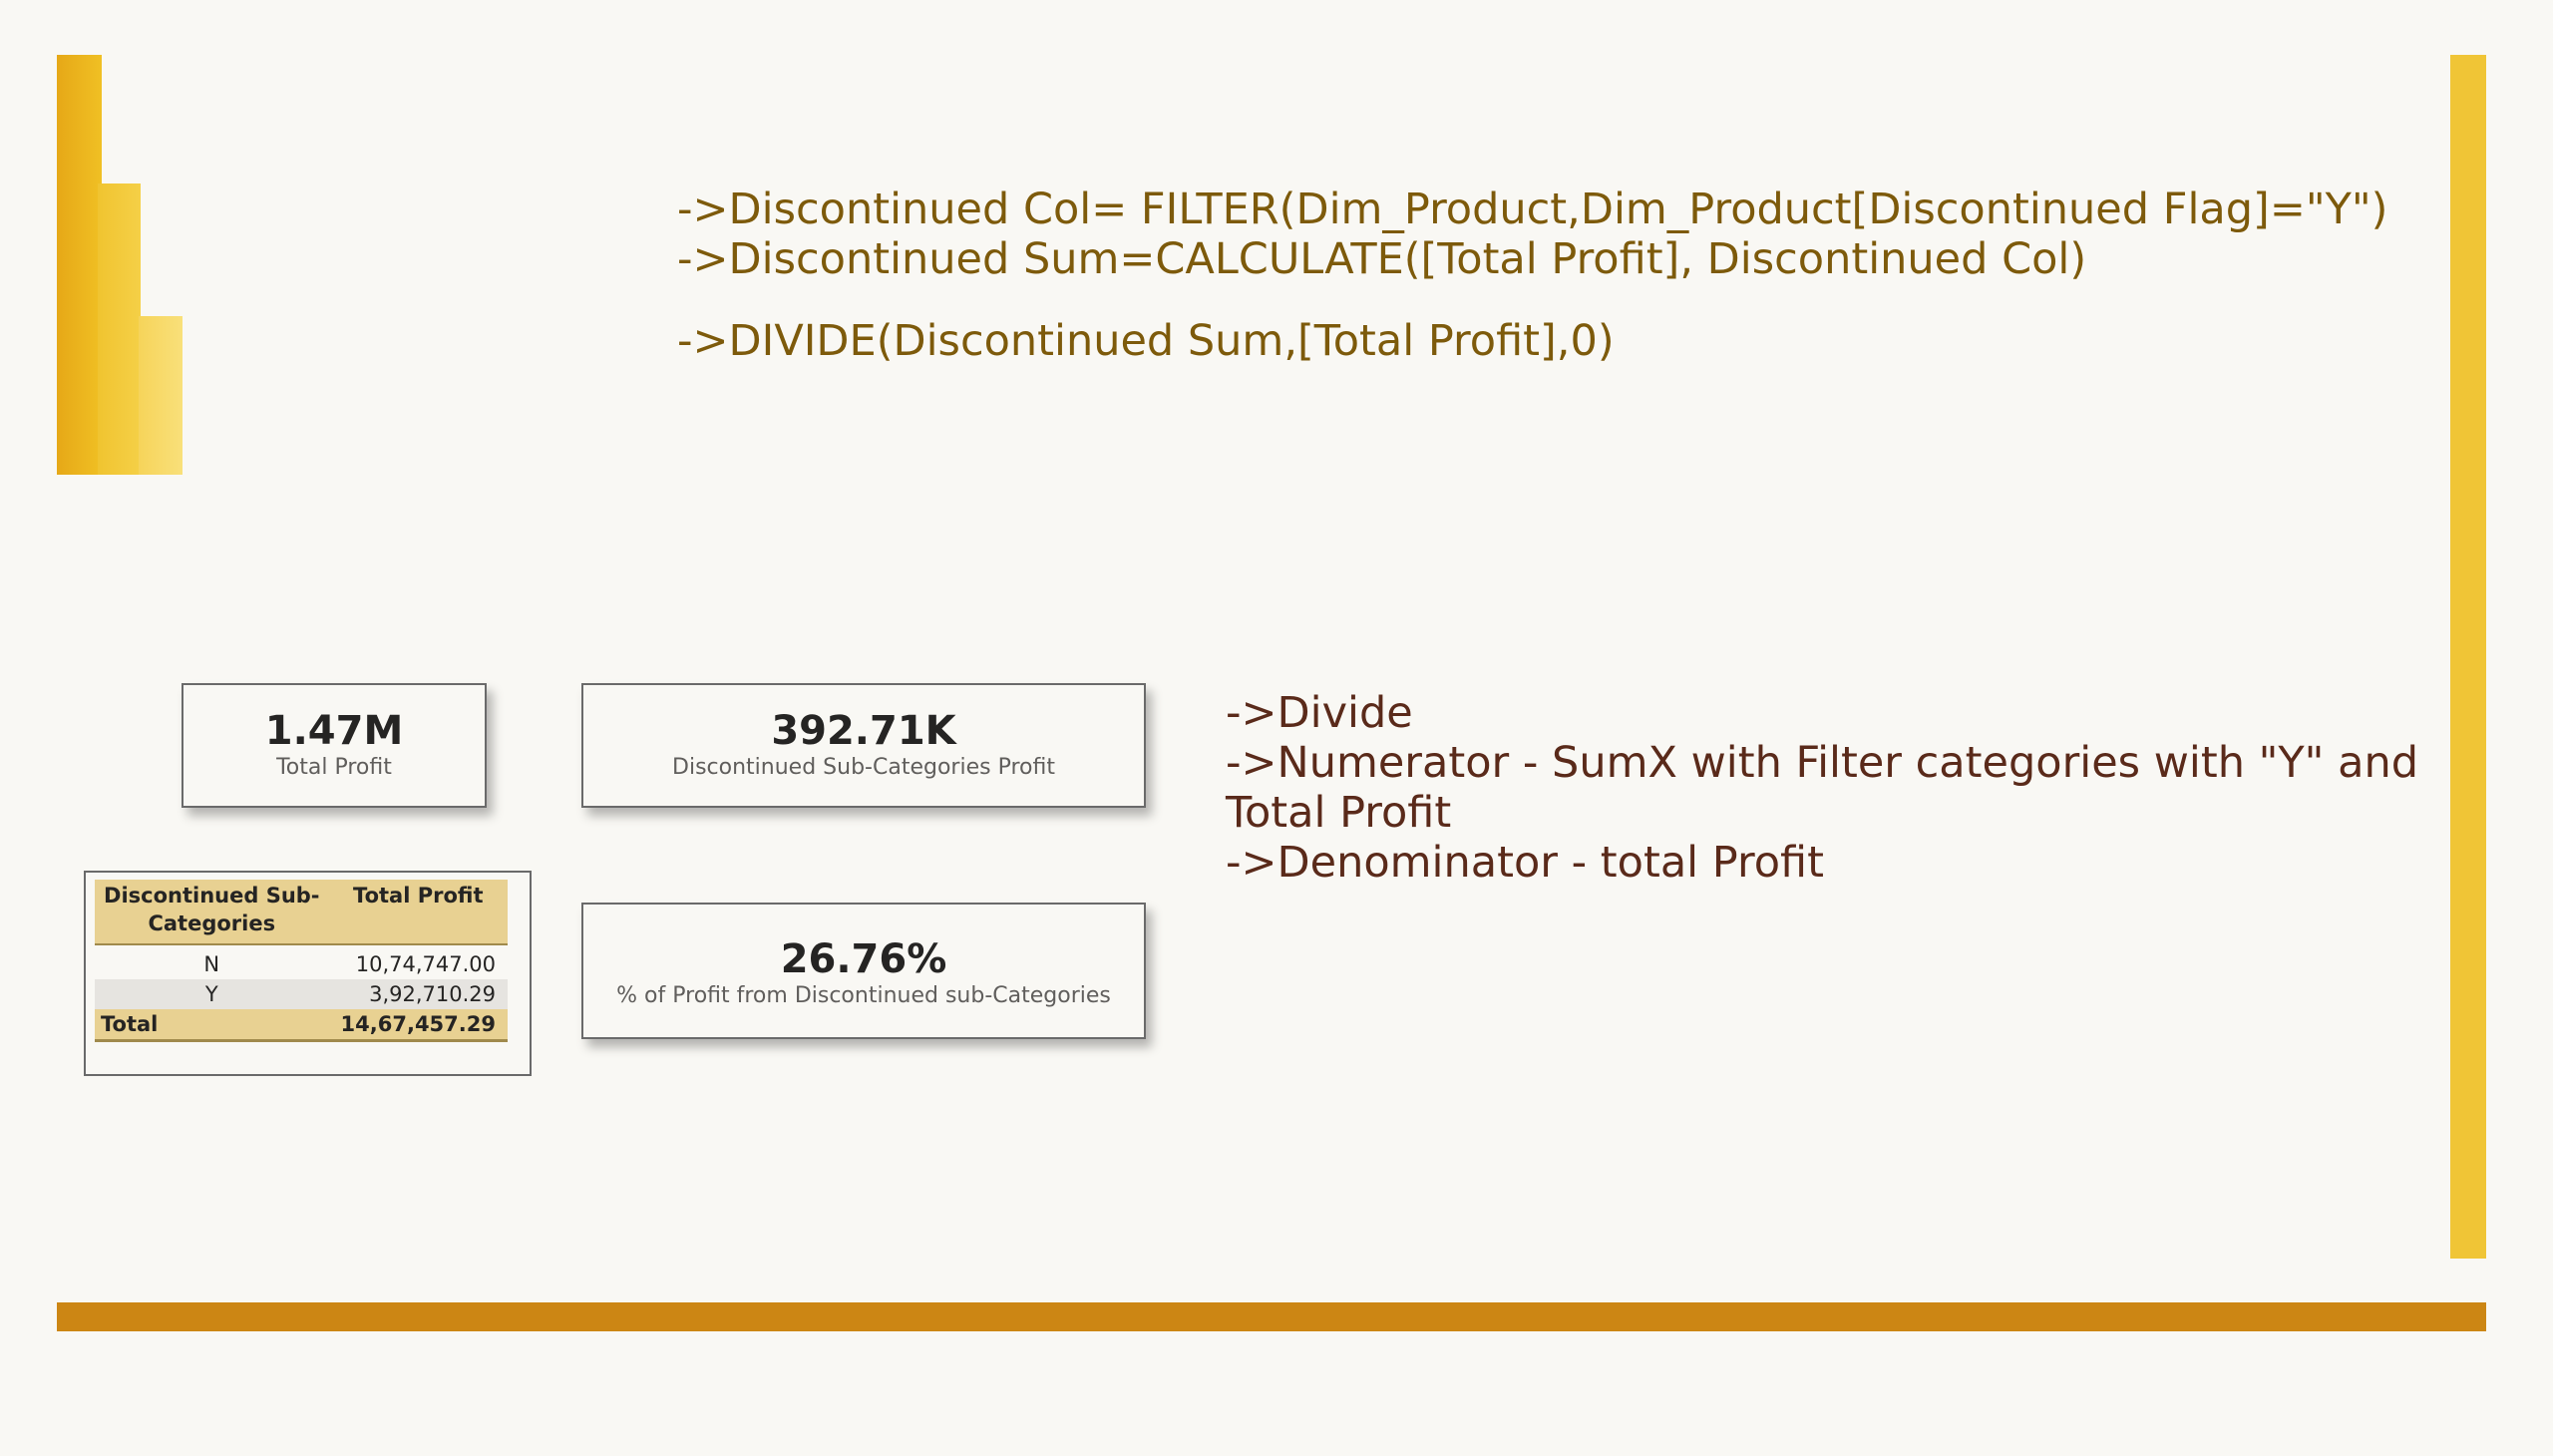  What do you see at coordinates (212, 912) in the screenshot?
I see `column-header-category: Discontinued Sub-Categories` at bounding box center [212, 912].